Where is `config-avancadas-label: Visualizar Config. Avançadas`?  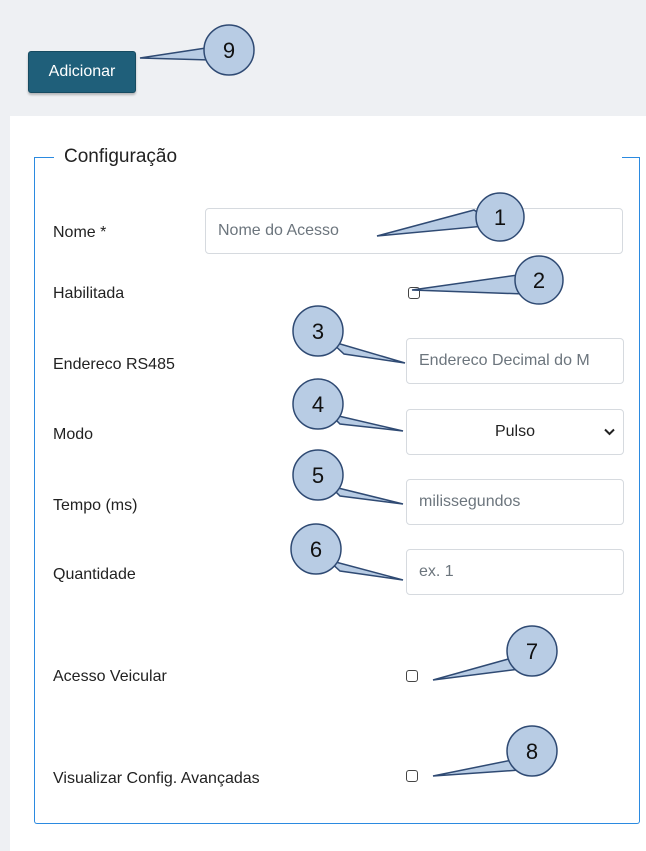 config-avancadas-label: Visualizar Config. Avançadas is located at coordinates (156, 778).